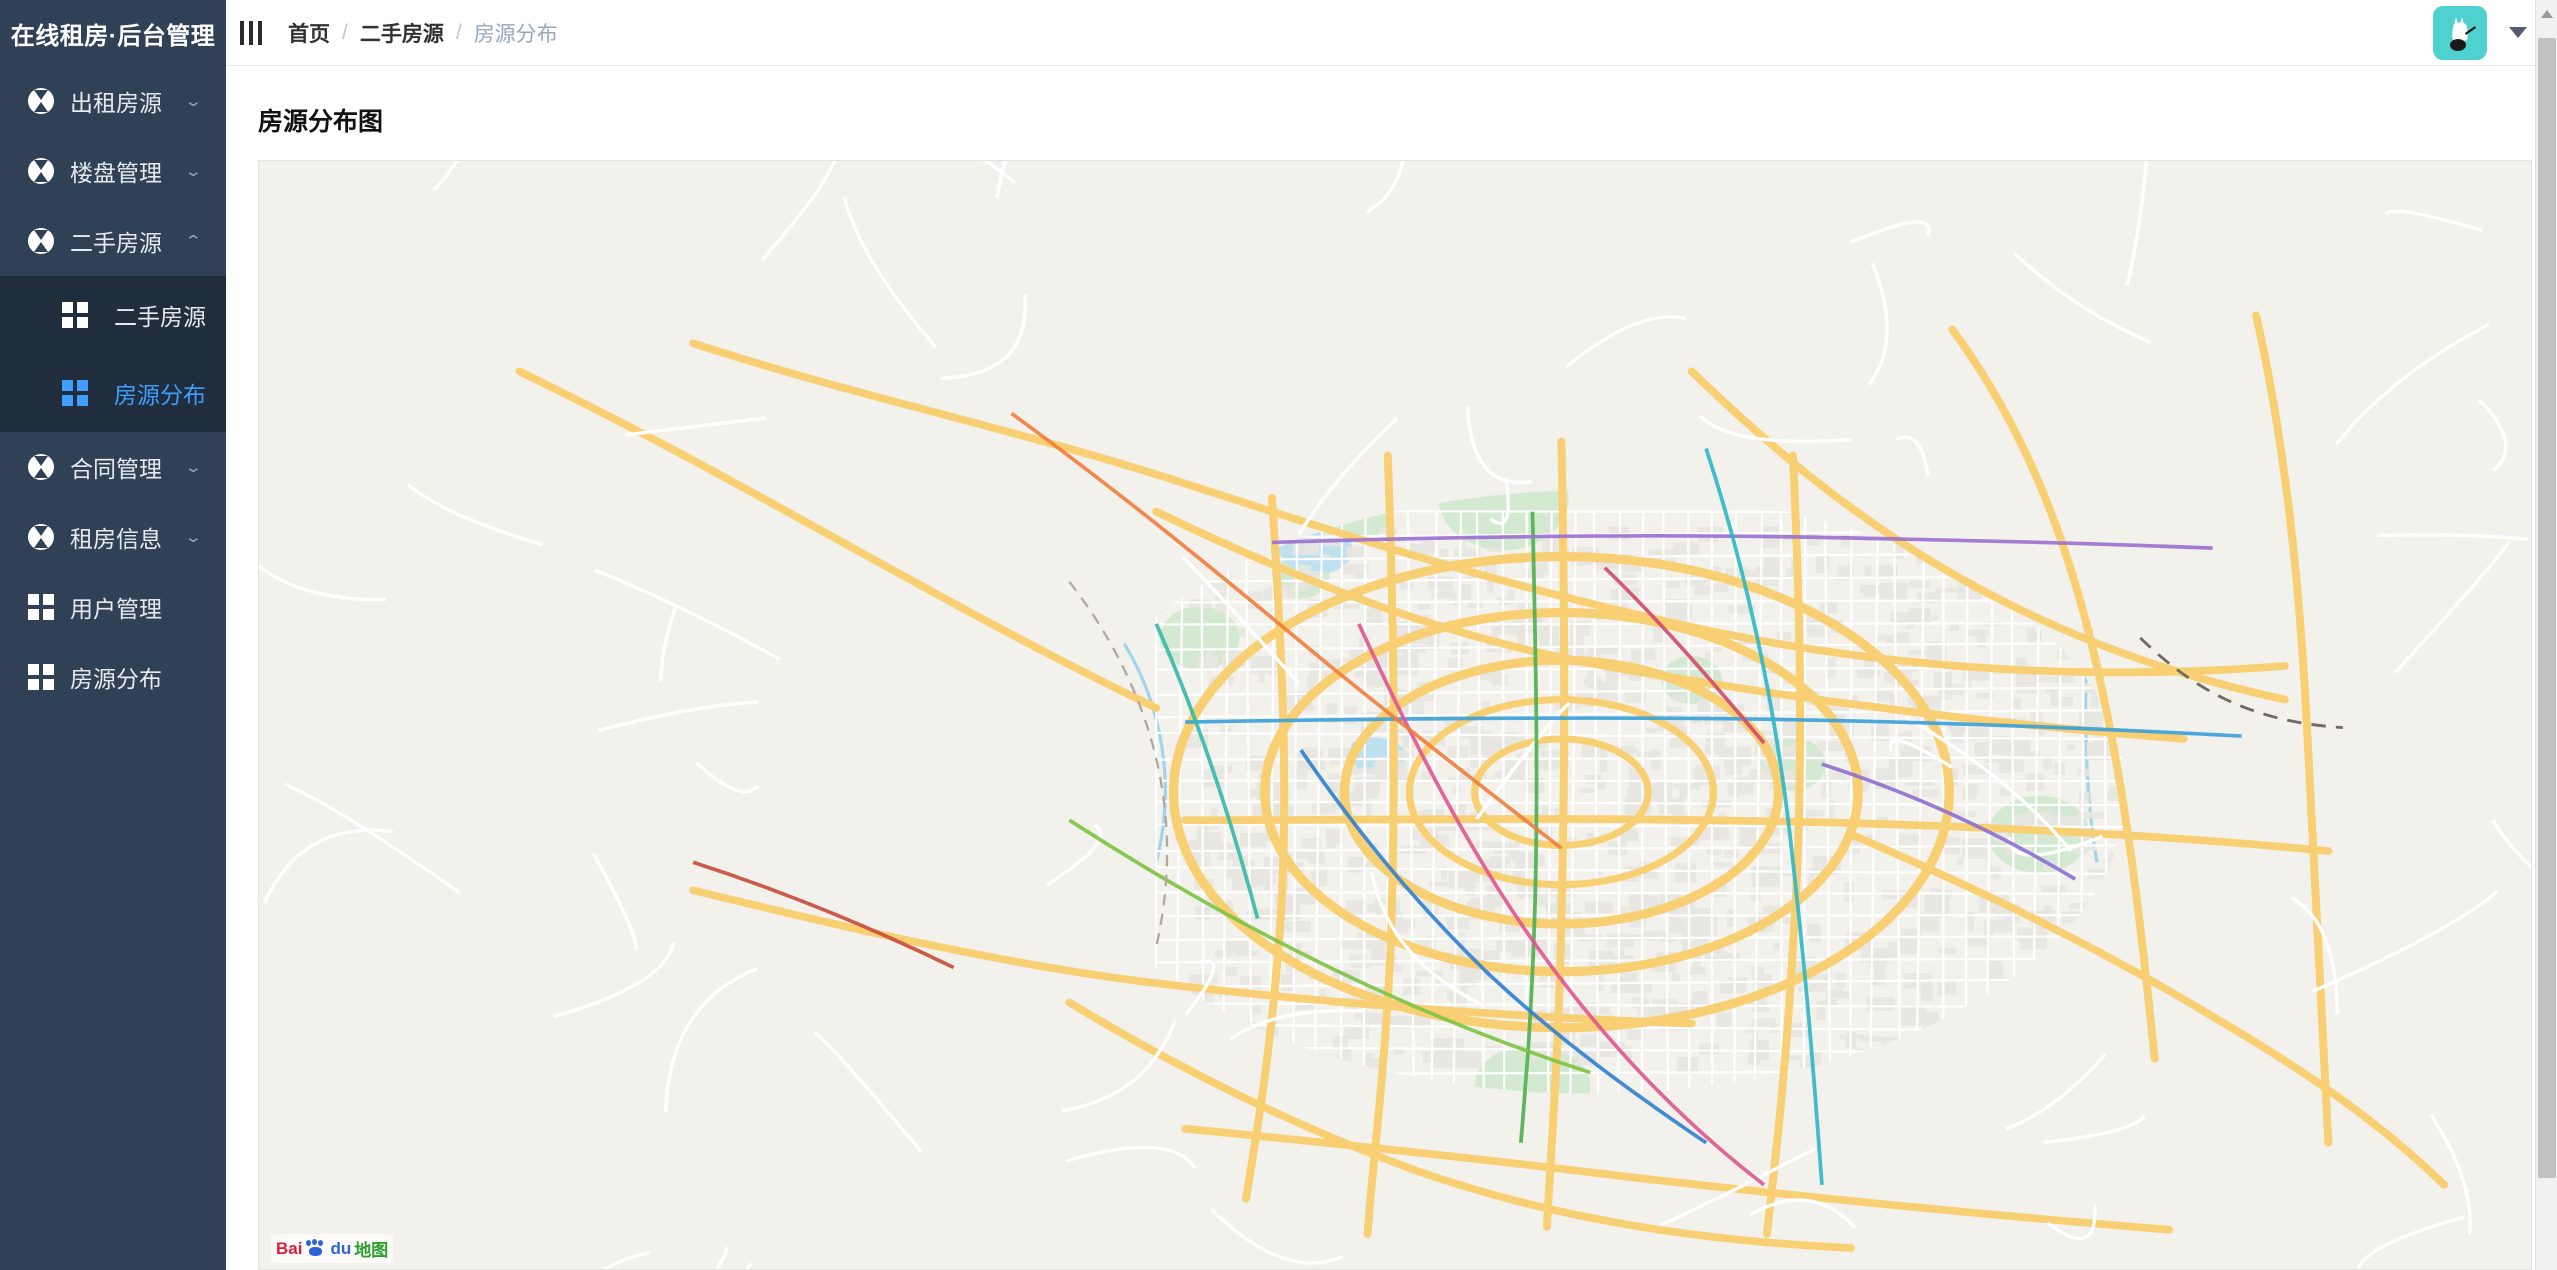 This screenshot has width=2557, height=1270. What do you see at coordinates (194, 241) in the screenshot?
I see `chevron-up-icon: ⌃` at bounding box center [194, 241].